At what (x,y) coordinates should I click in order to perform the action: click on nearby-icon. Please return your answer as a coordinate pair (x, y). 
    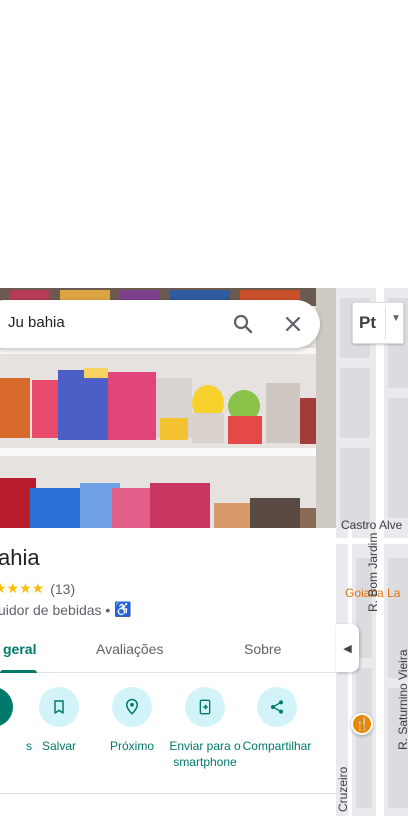
    Looking at the image, I should click on (132, 707).